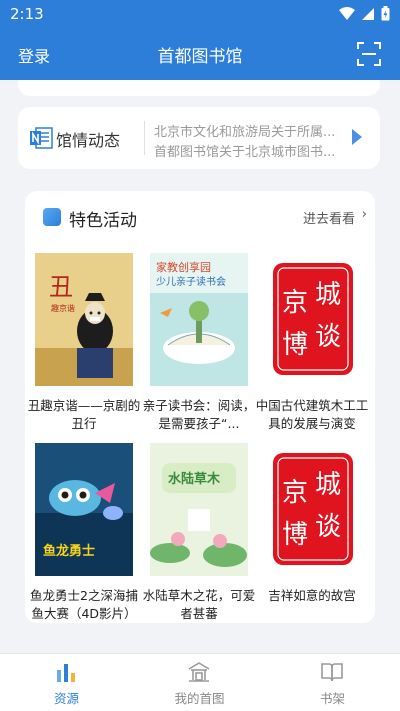 This screenshot has height=711, width=400. What do you see at coordinates (199, 672) in the screenshot?
I see `building-icon` at bounding box center [199, 672].